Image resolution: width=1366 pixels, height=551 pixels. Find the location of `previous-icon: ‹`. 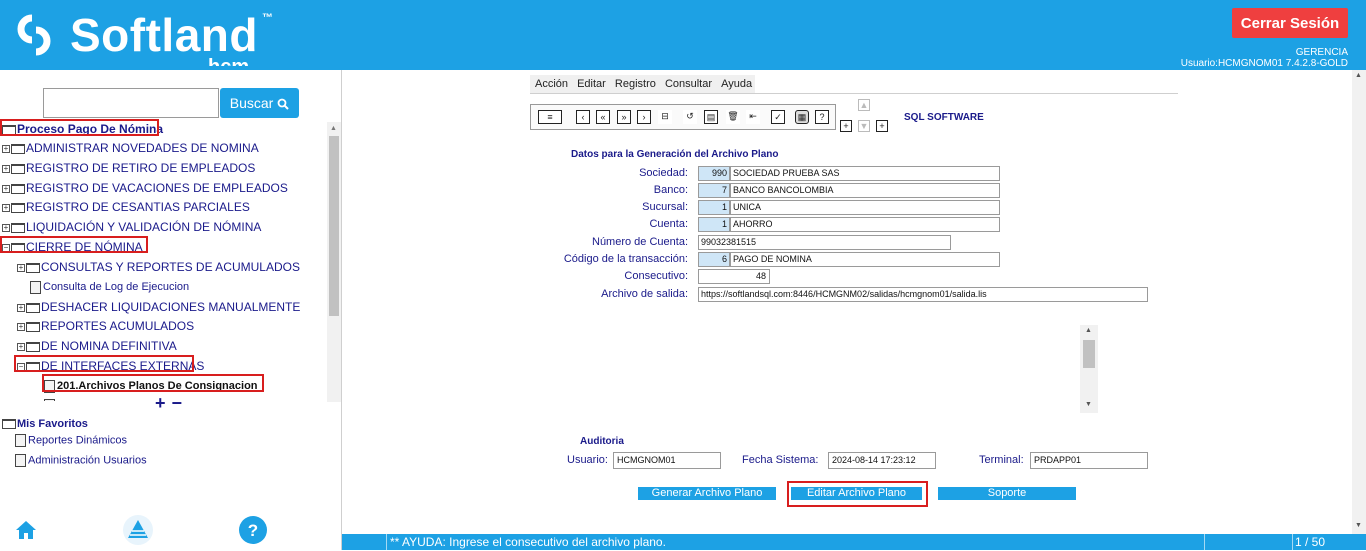

previous-icon: ‹ is located at coordinates (583, 117).